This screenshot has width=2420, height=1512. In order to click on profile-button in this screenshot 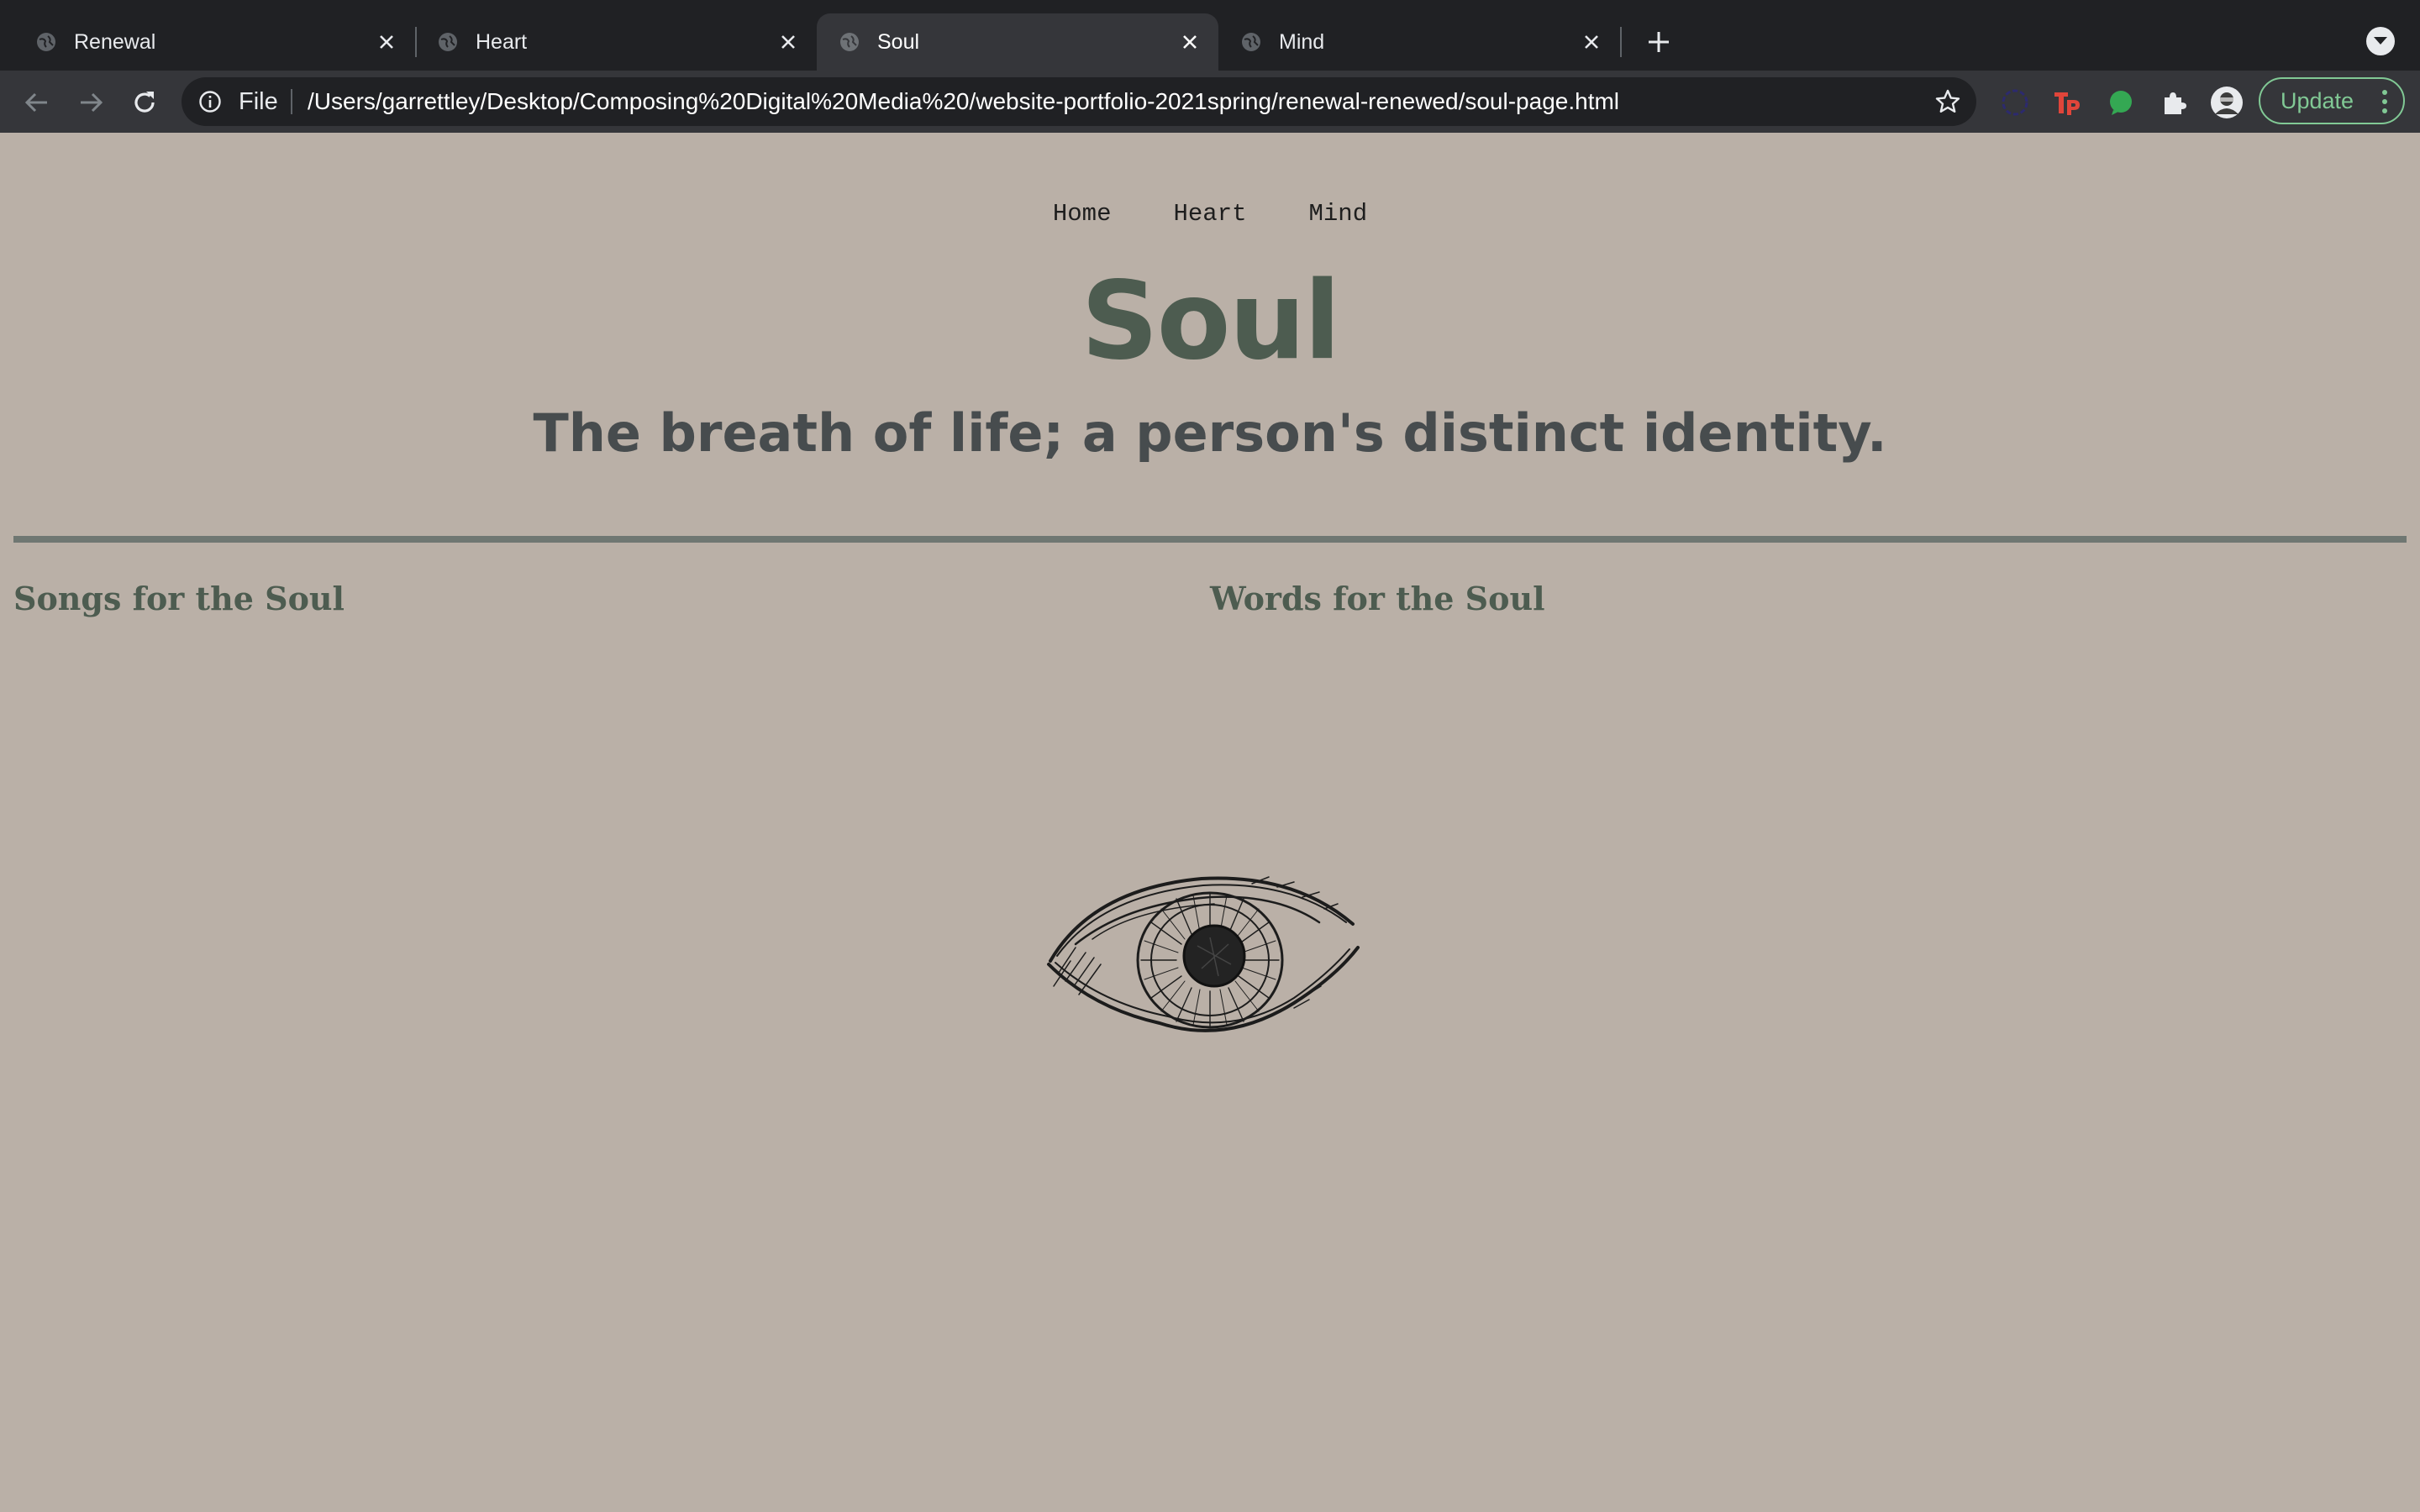, I will do `click(2227, 102)`.